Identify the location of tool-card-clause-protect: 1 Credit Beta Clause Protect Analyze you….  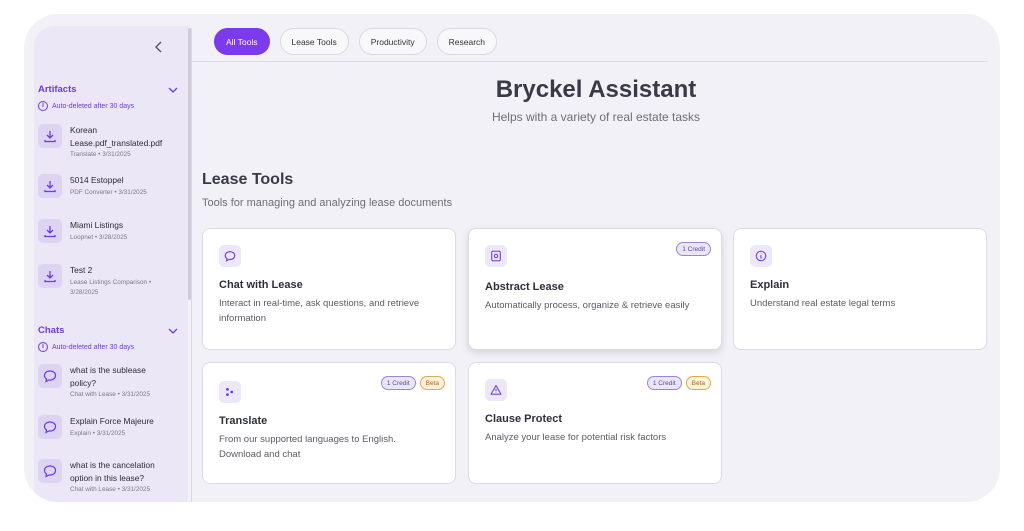
(595, 423).